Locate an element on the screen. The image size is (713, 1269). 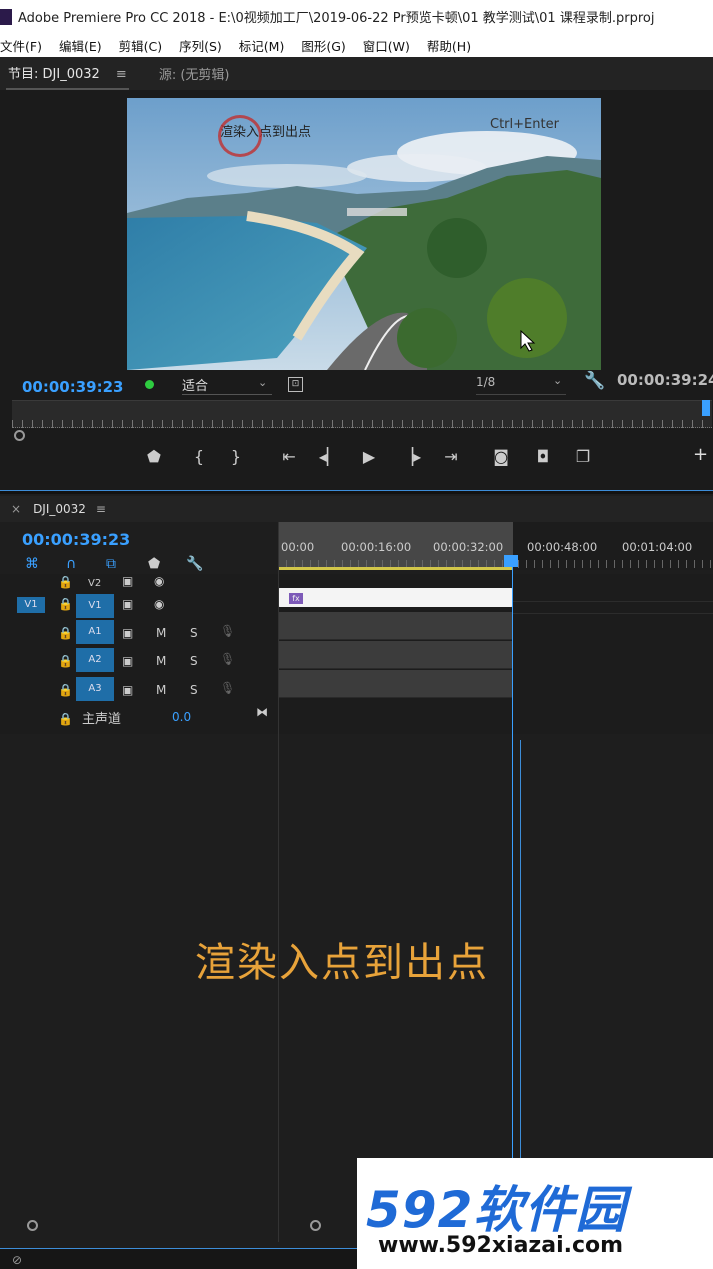
panel-divider is located at coordinates (356, 492).